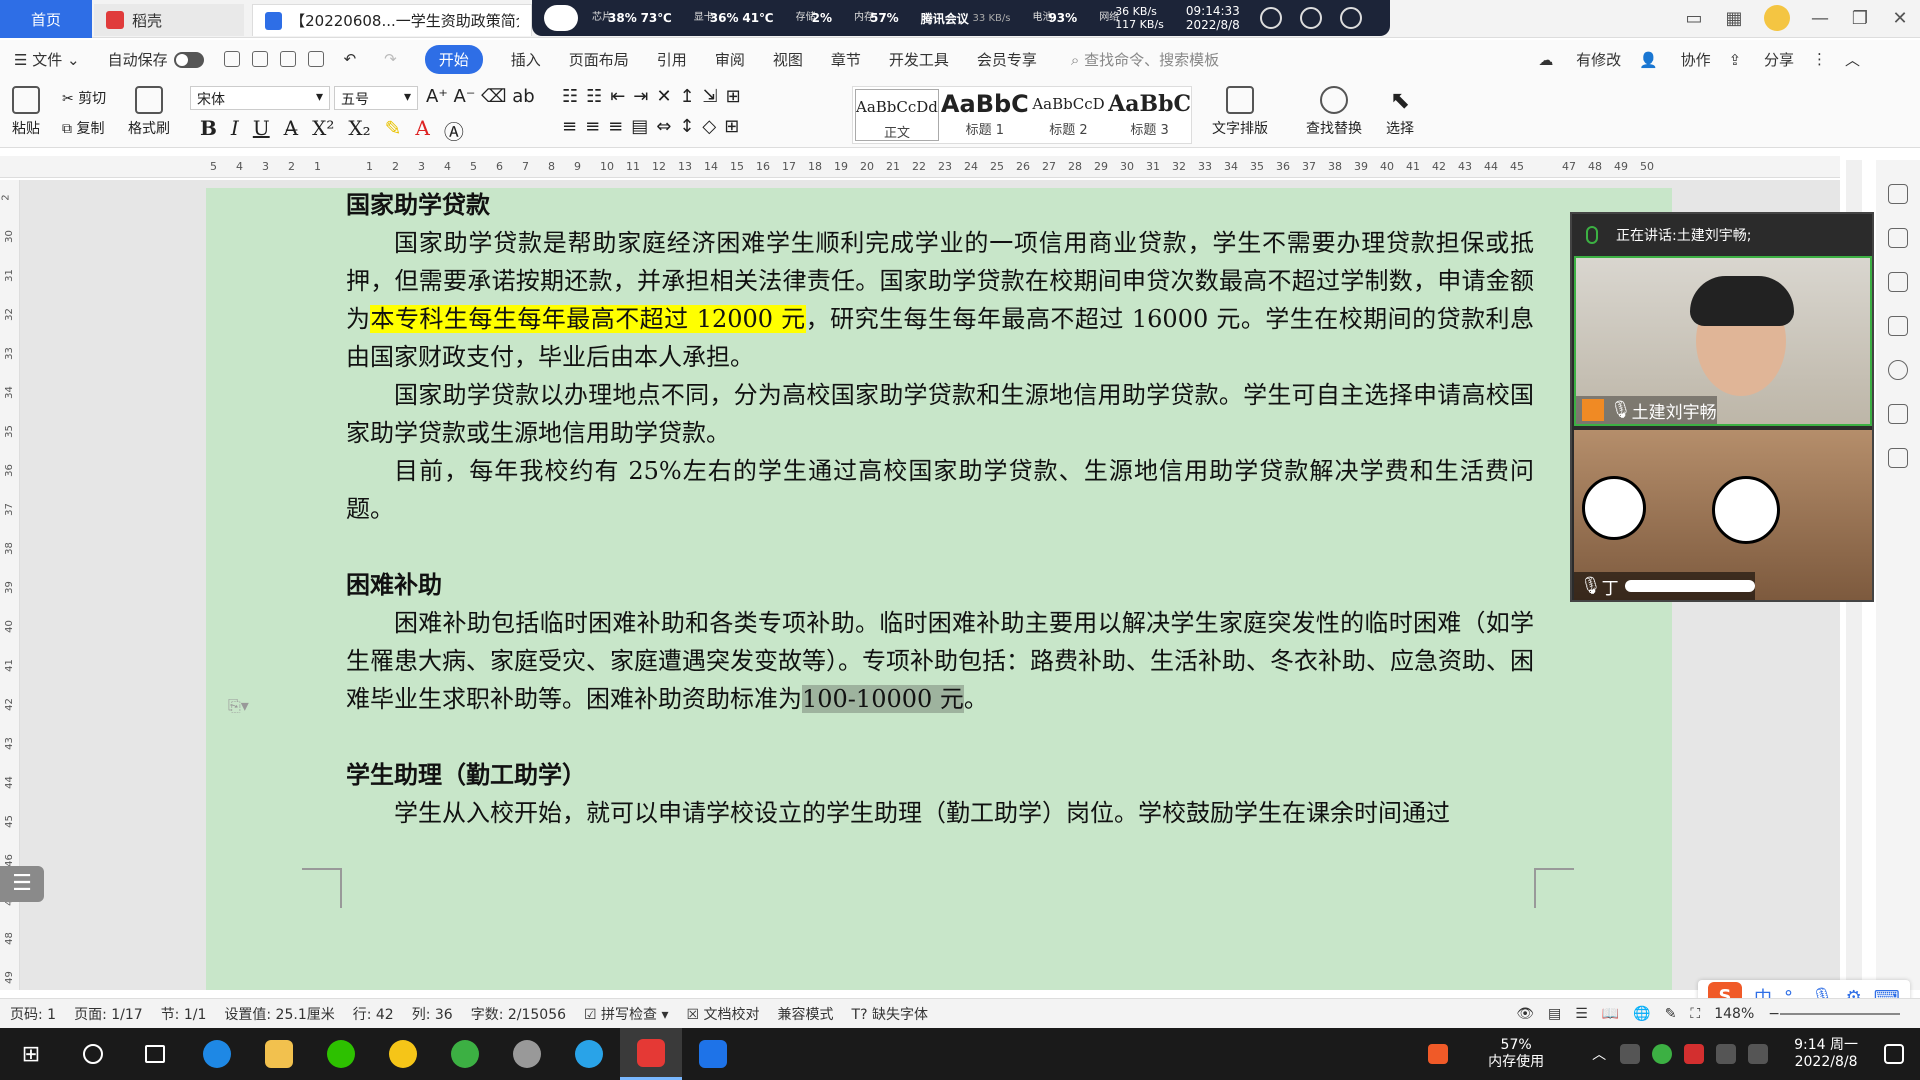  I want to click on spell-check-button: ☑ 拼写检查 ▾, so click(626, 1014).